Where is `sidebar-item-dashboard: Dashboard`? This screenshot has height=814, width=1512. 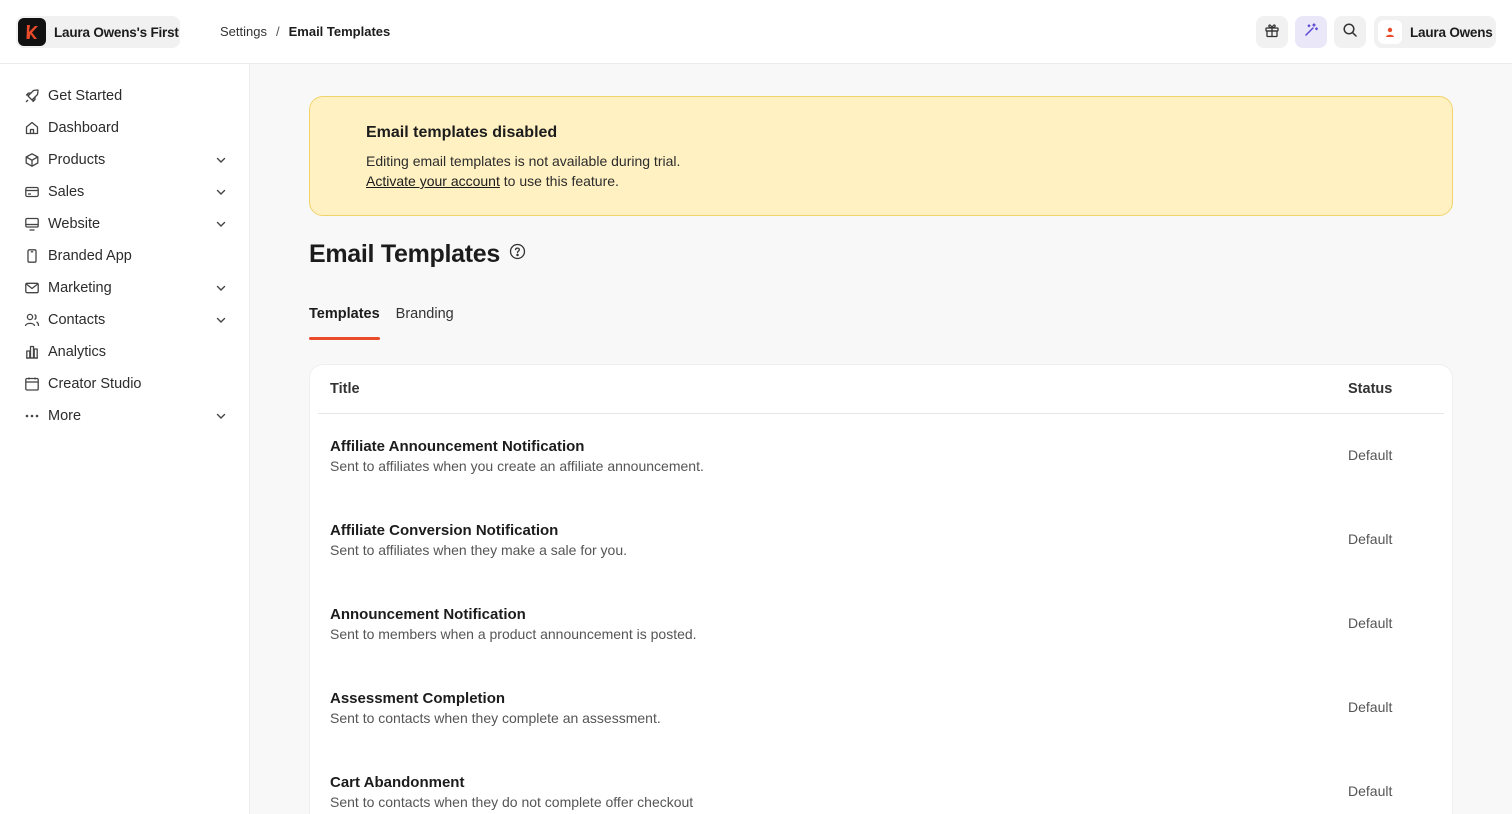
sidebar-item-dashboard: Dashboard is located at coordinates (124, 128).